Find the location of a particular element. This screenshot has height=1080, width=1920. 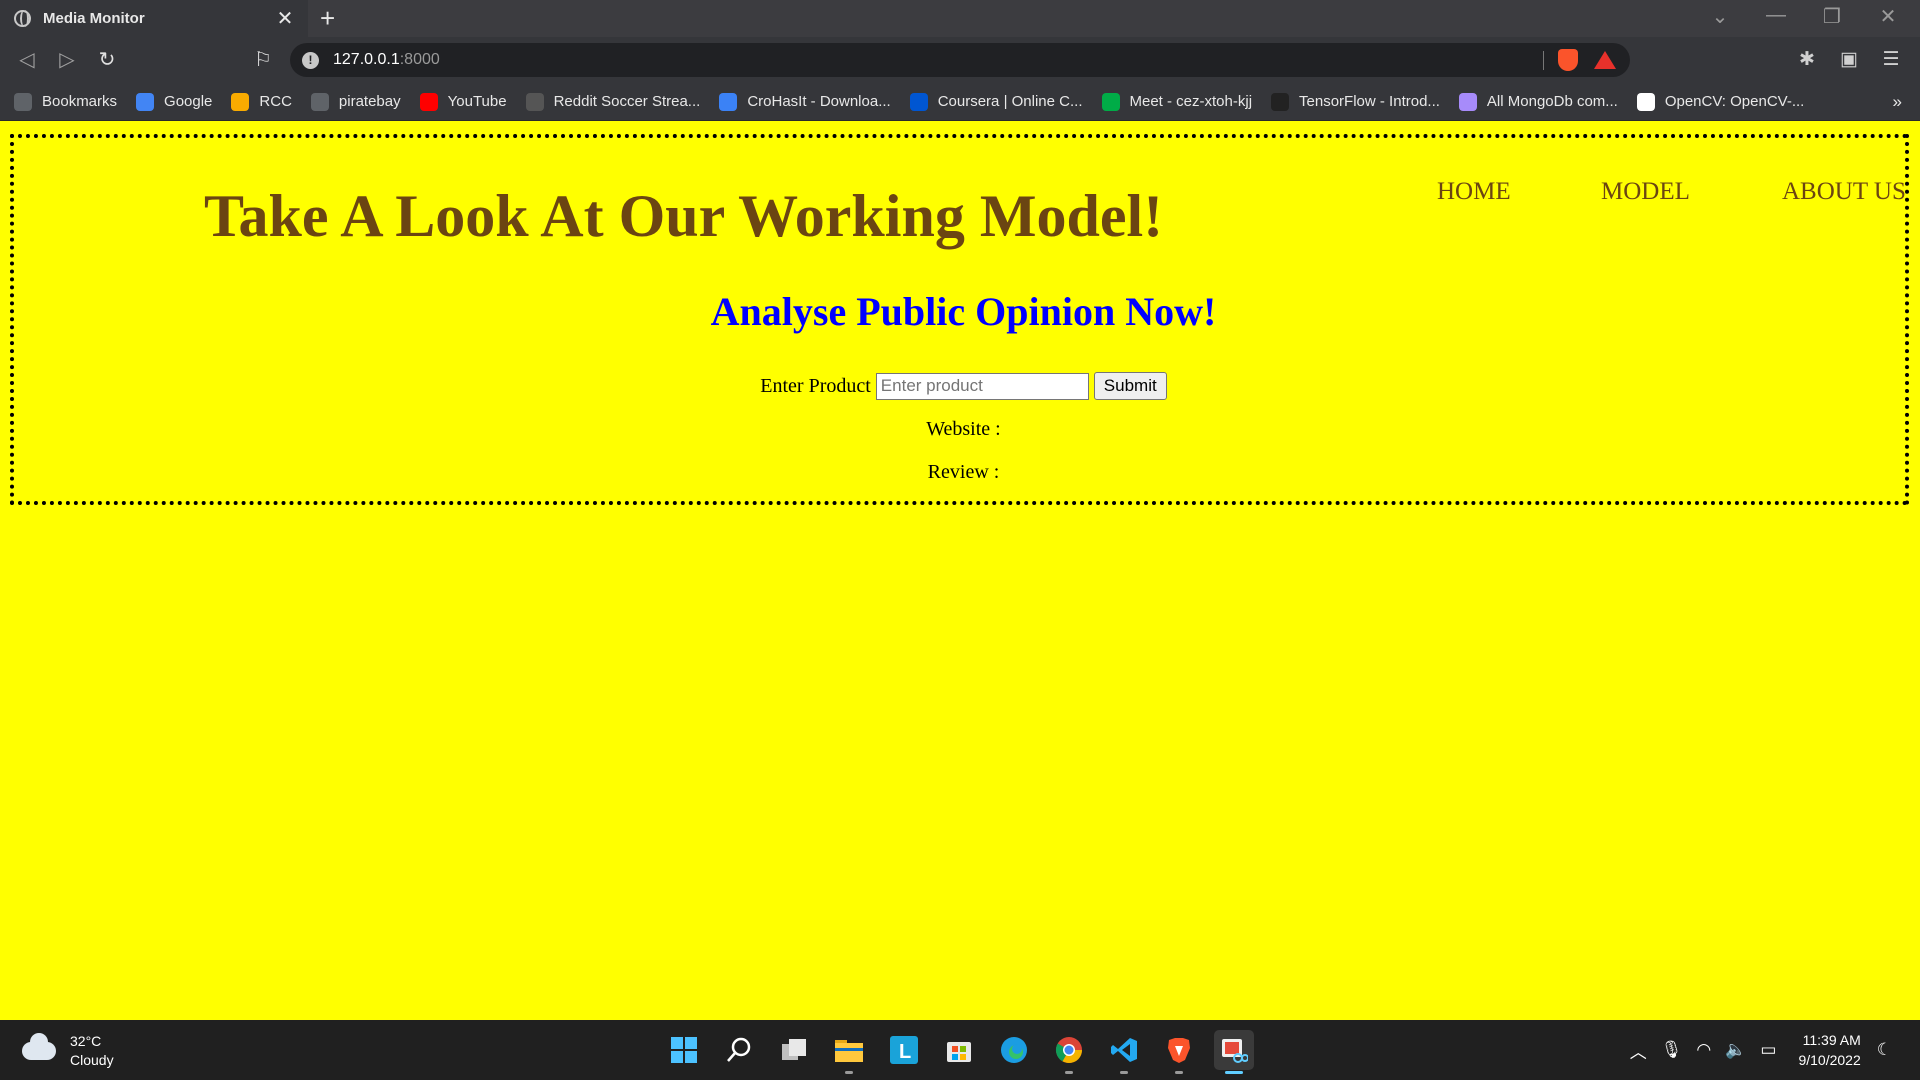

url-input: ! 127.0.0.1:8000 is located at coordinates (960, 60).